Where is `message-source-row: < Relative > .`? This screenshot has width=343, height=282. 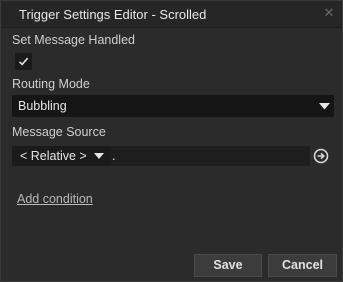
message-source-row: < Relative > . is located at coordinates (173, 156).